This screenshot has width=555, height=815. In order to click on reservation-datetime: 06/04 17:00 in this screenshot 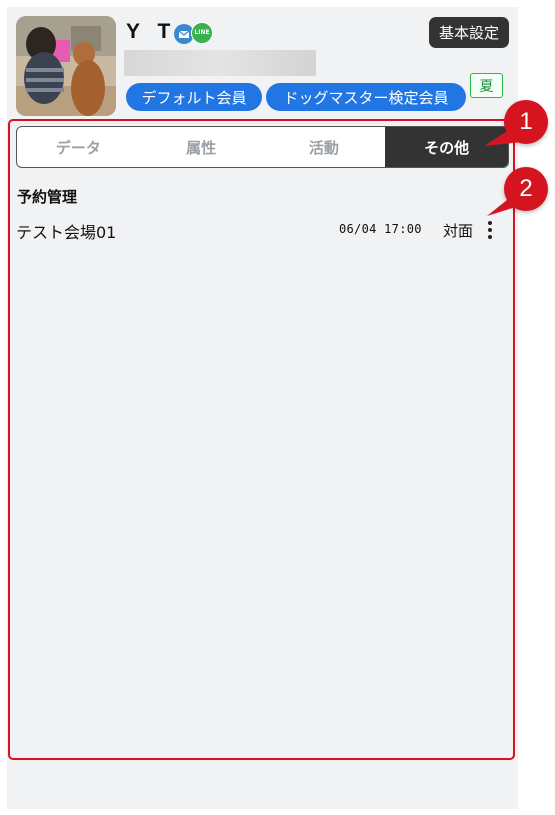, I will do `click(380, 229)`.